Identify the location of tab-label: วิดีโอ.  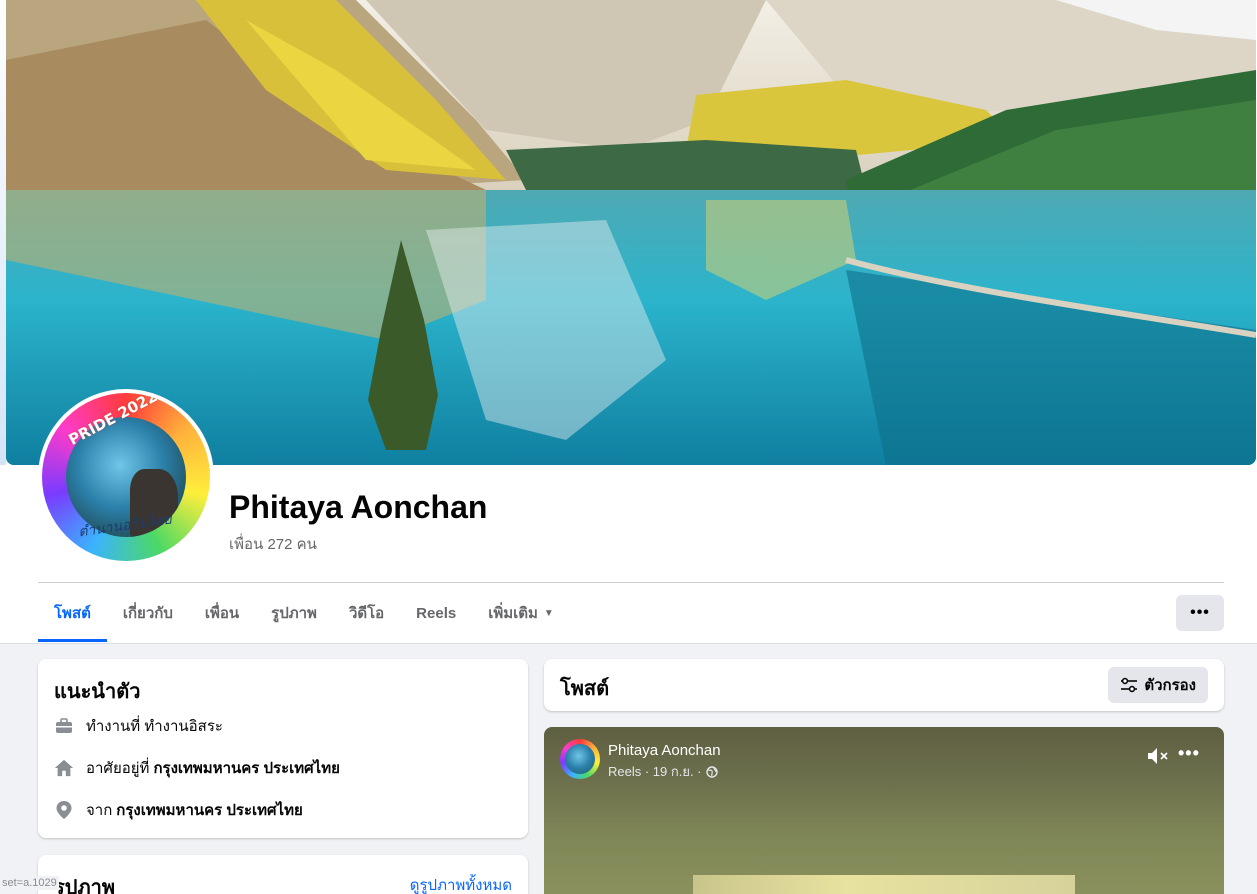
(366, 613).